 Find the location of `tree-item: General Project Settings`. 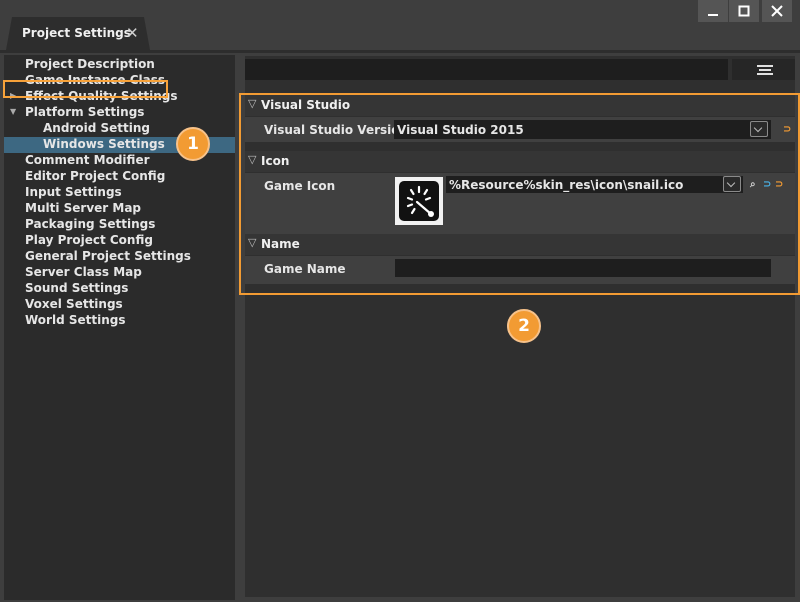

tree-item: General Project Settings is located at coordinates (108, 256).